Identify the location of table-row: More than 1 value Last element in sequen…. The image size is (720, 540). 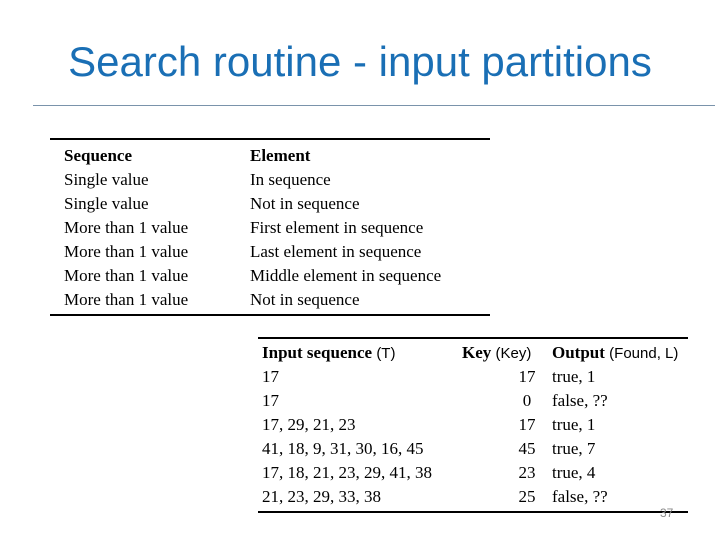
(270, 252).